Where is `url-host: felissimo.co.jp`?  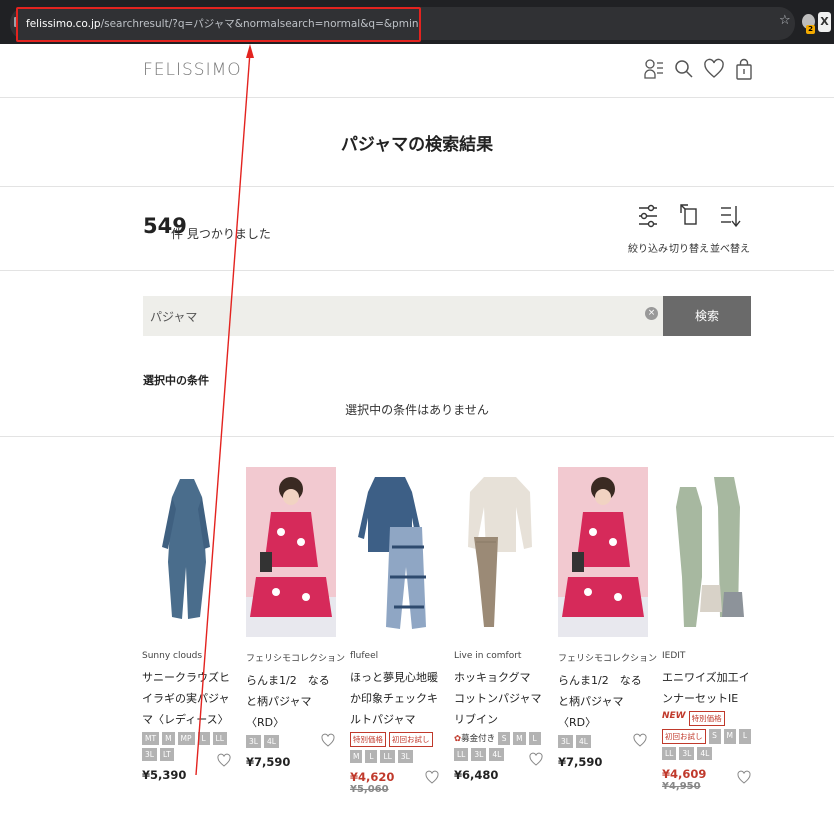 url-host: felissimo.co.jp is located at coordinates (63, 24).